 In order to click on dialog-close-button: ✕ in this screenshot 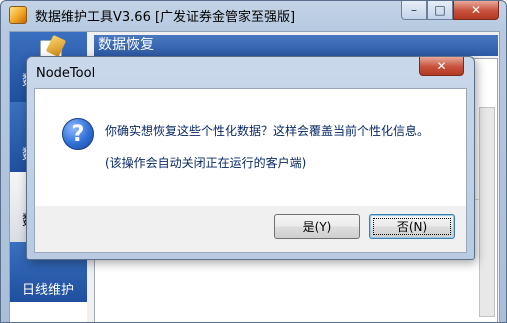, I will do `click(441, 66)`.